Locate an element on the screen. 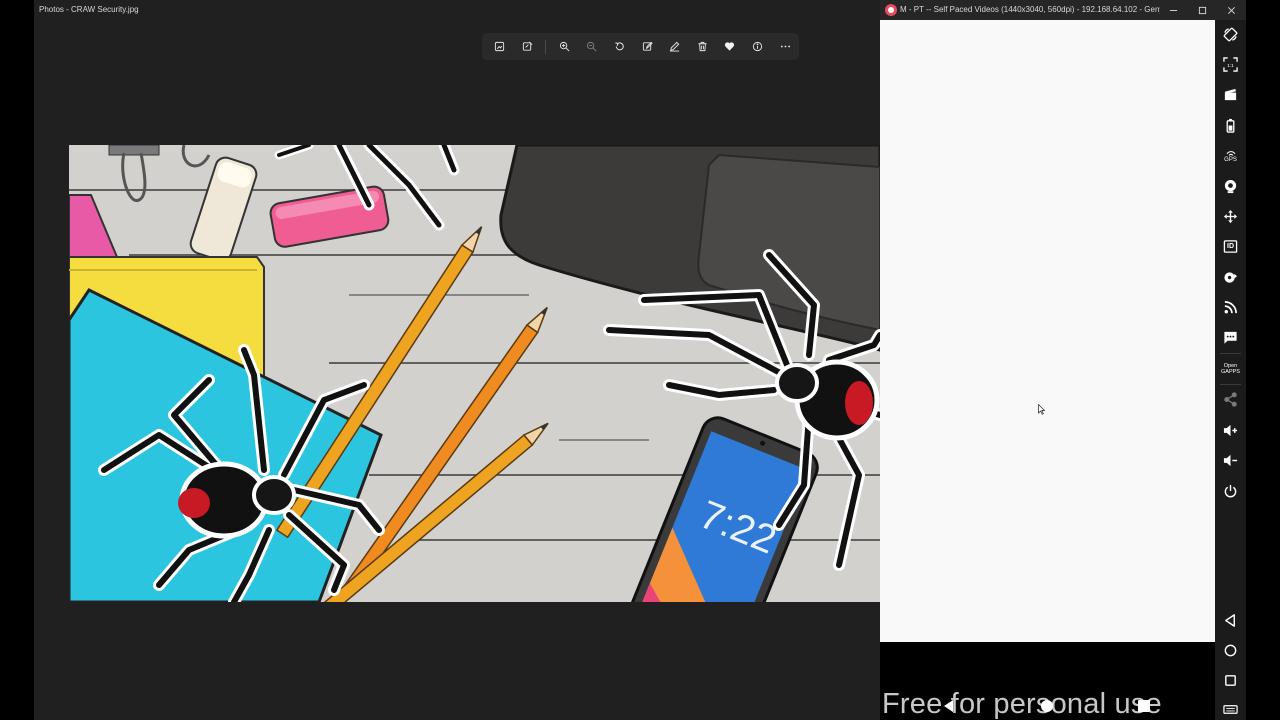 Image resolution: width=1280 pixels, height=720 pixels. screencast-icon is located at coordinates (1230, 94).